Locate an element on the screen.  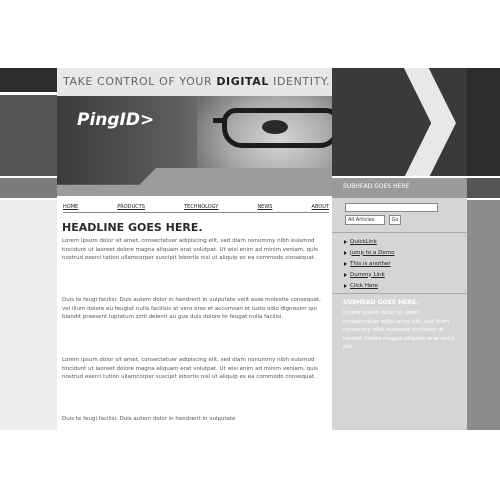
nav-products: PRODUCTS is located at coordinates (131, 207).